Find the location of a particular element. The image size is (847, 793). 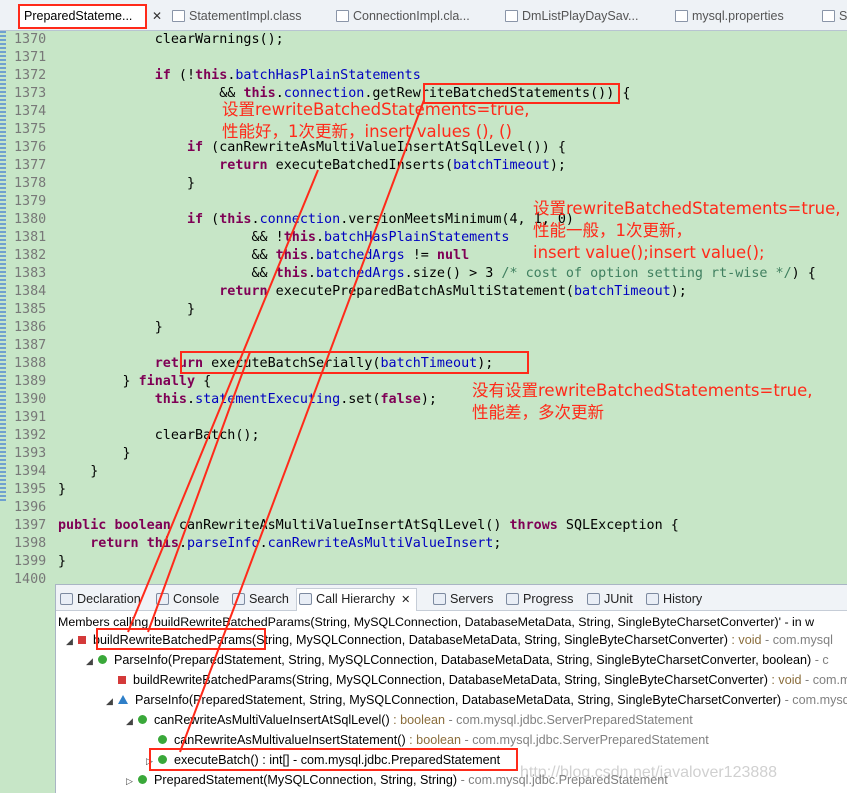

progress-icon is located at coordinates (512, 599).